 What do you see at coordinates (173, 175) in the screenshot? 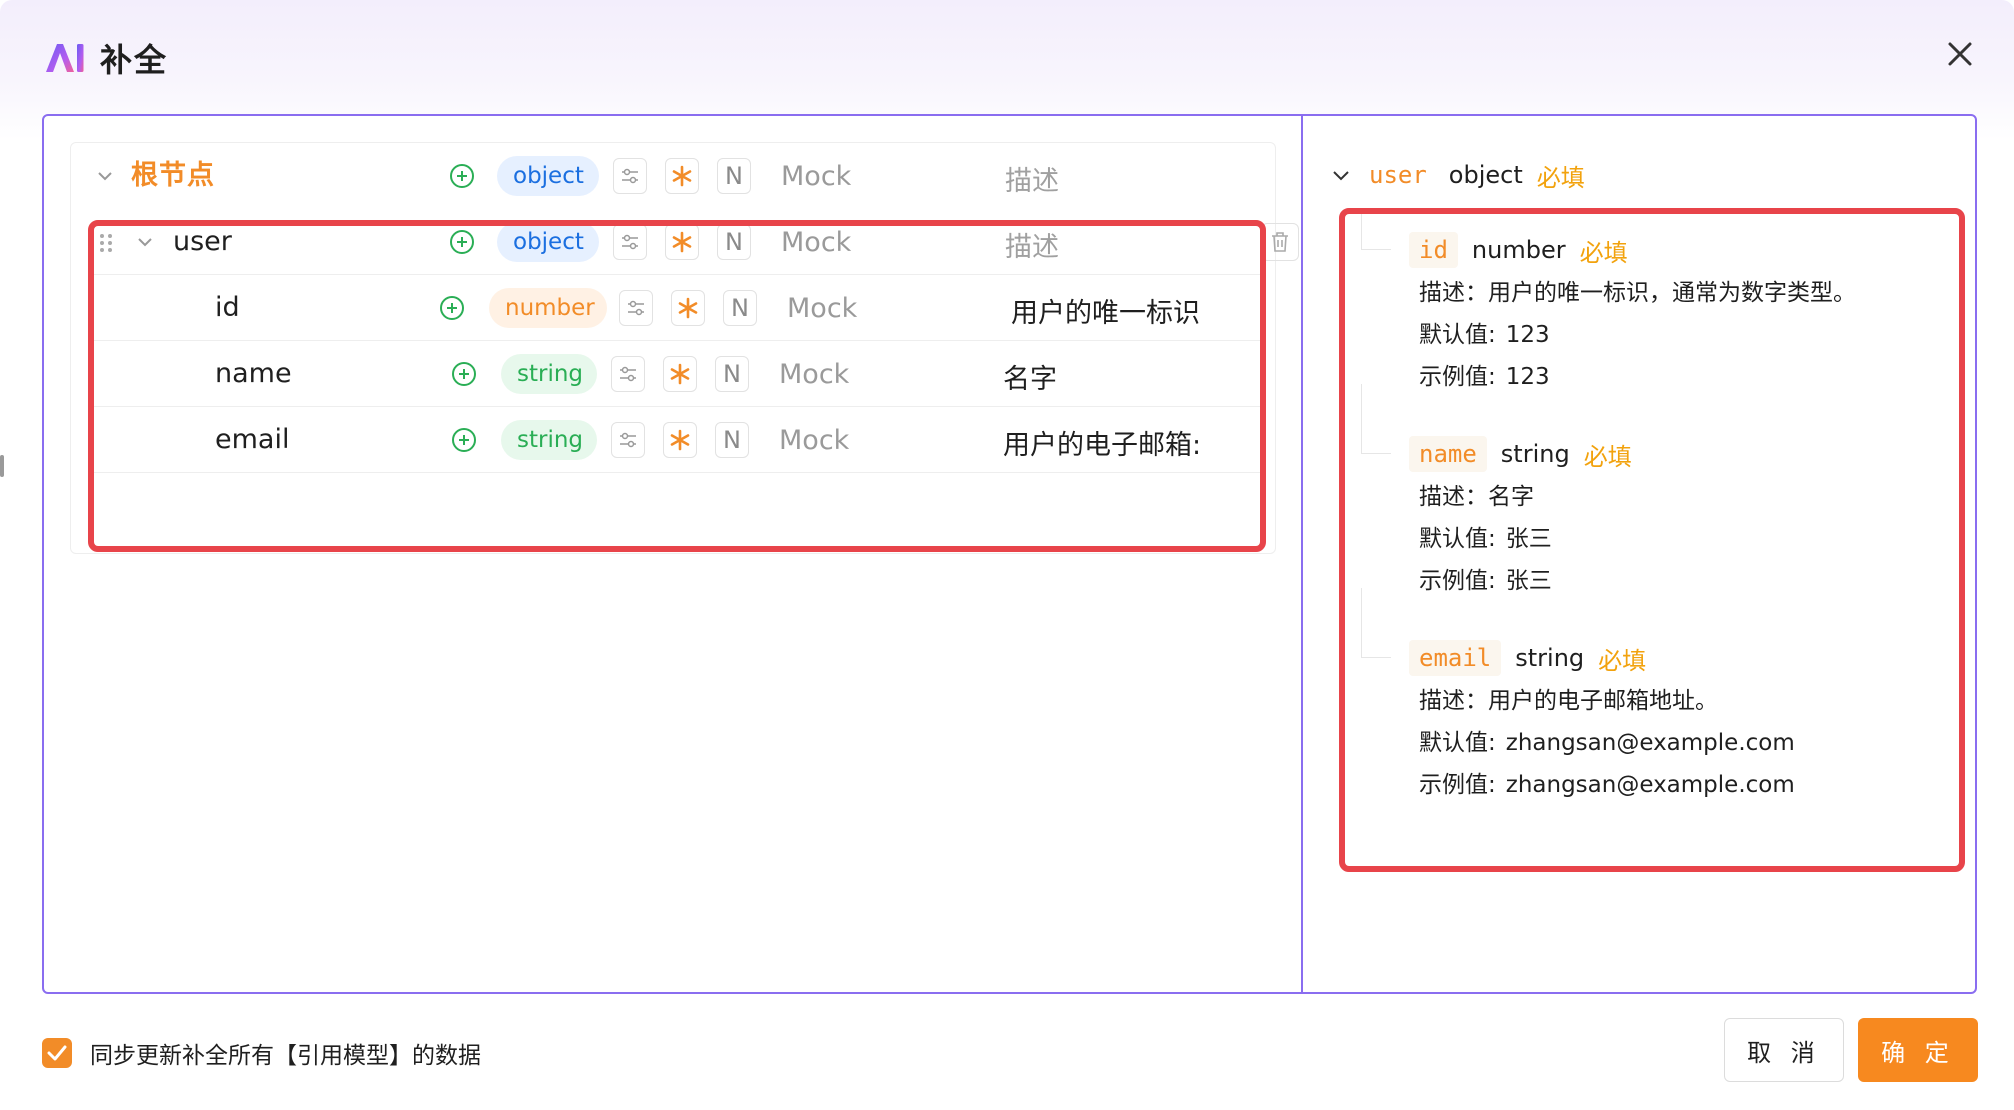
I see `field-name: 根节点` at bounding box center [173, 175].